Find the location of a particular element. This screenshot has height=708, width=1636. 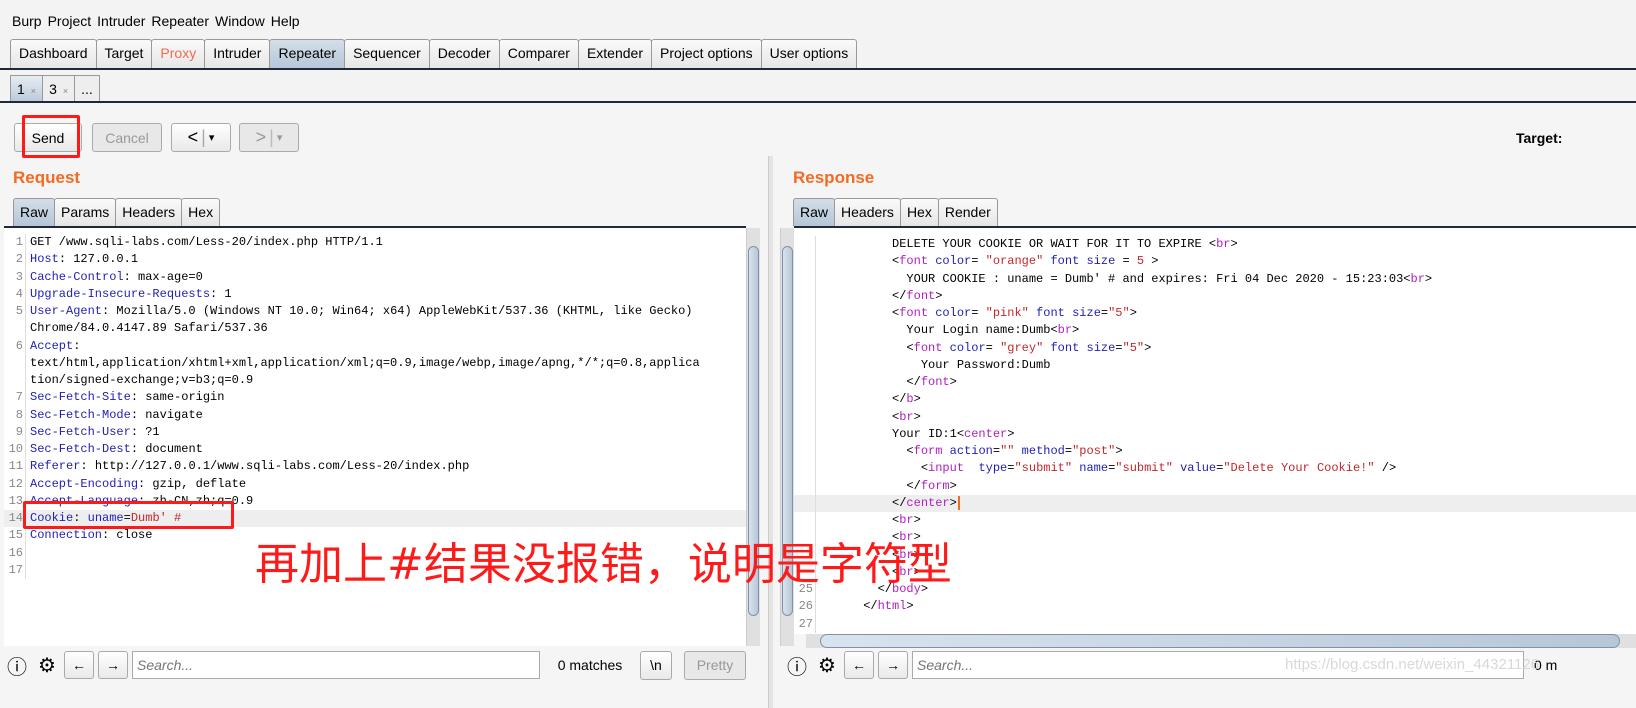

request-tab-raw: Raw is located at coordinates (34, 212).